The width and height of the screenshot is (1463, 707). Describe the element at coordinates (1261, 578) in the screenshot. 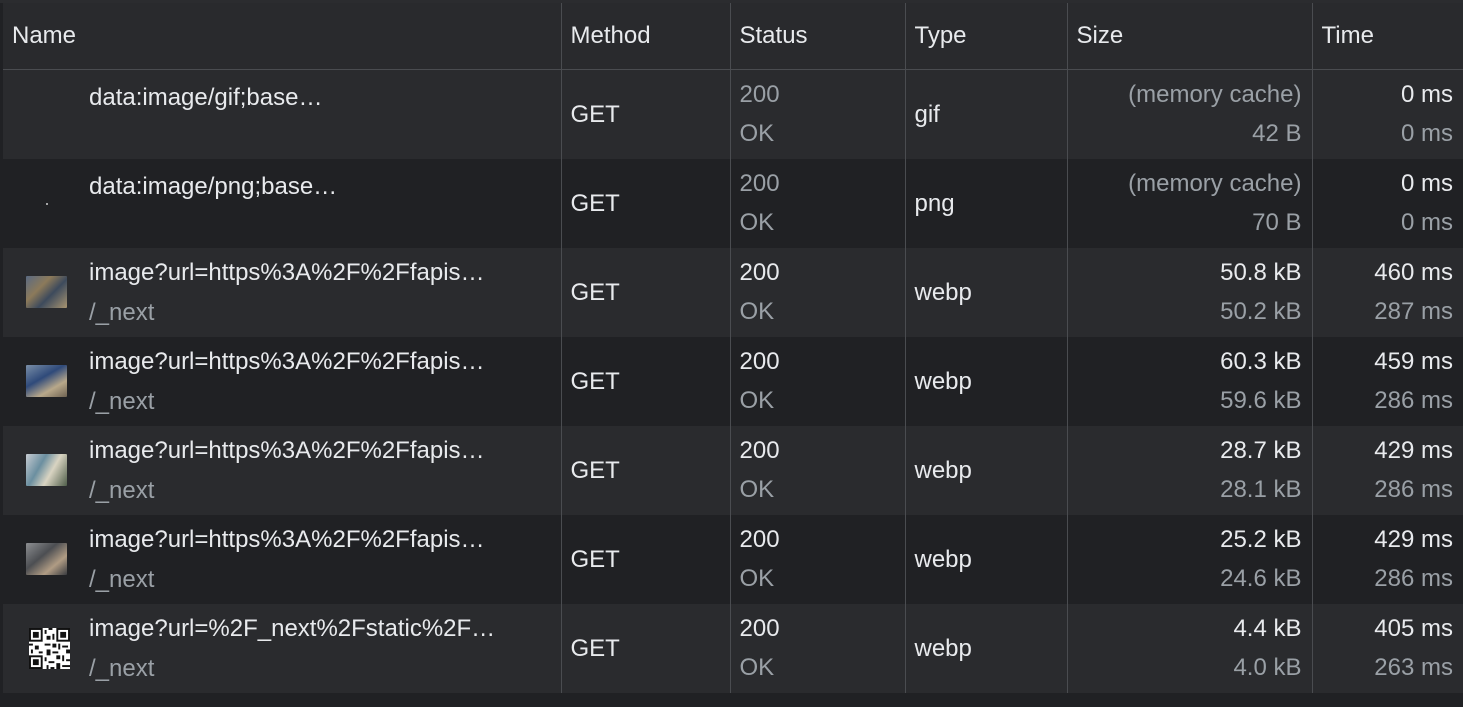

I see `size-resource: 24.6 kB` at that location.